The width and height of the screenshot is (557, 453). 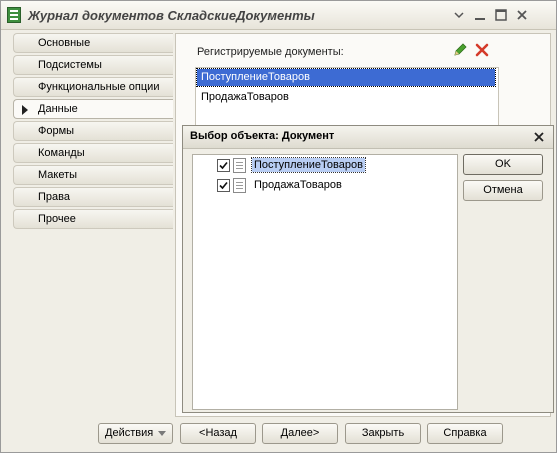 I want to click on tab-label: Основные, so click(x=64, y=43).